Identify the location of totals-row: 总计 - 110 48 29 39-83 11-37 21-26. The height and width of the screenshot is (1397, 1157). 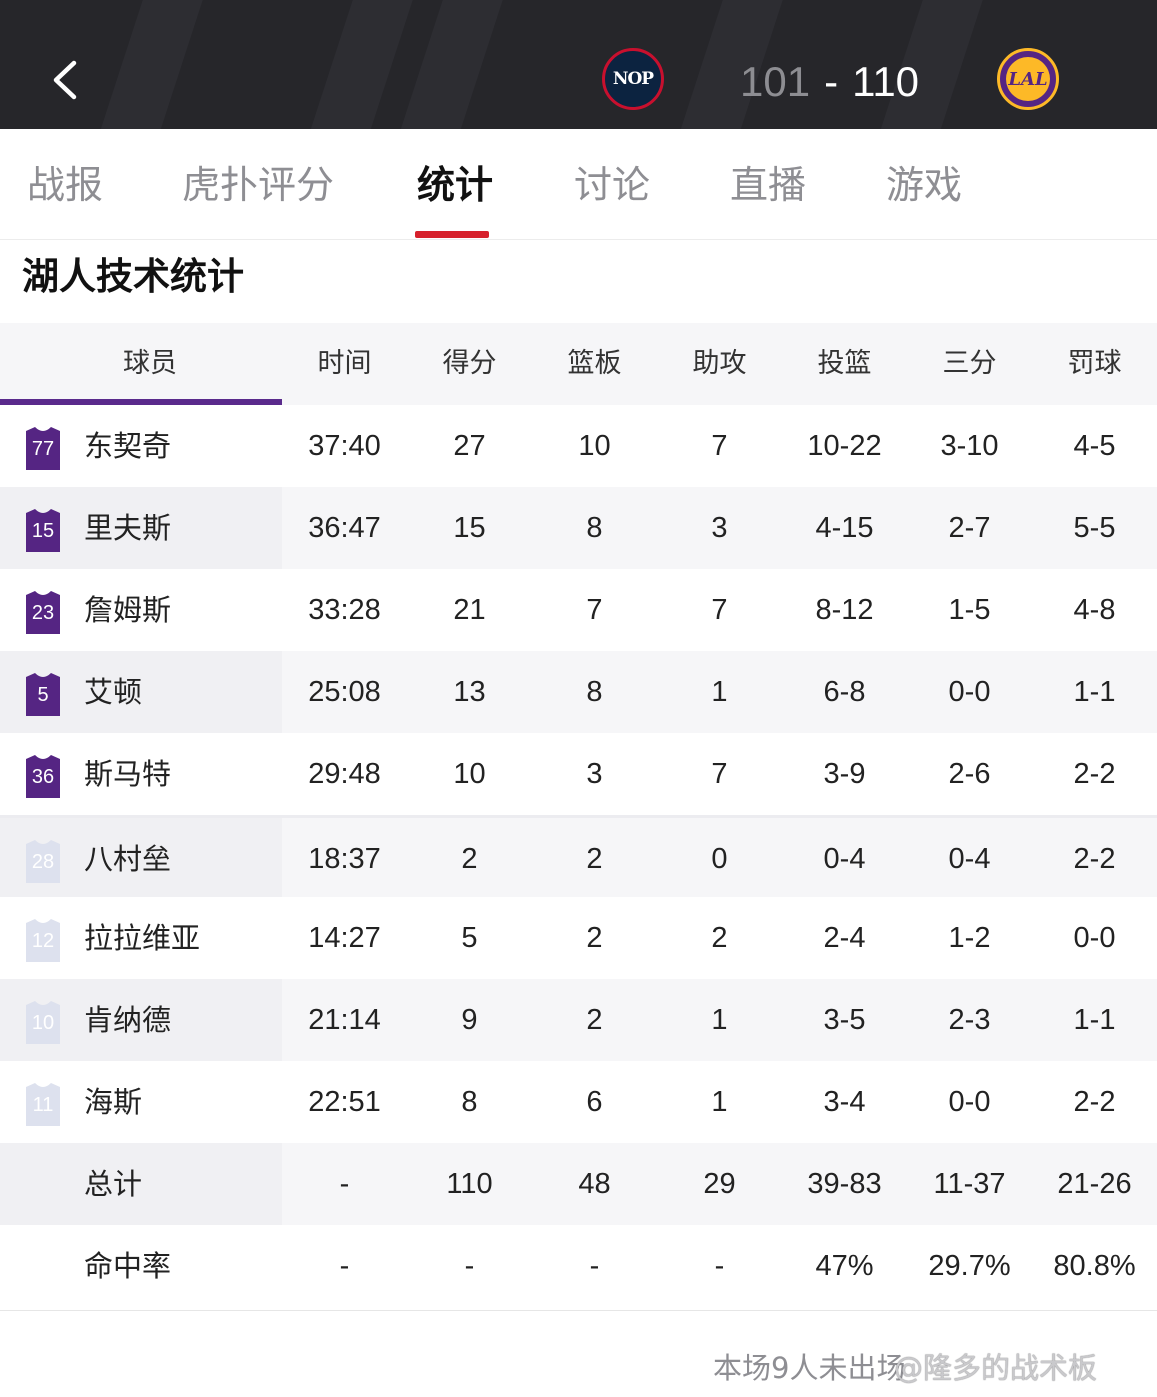
(578, 1184).